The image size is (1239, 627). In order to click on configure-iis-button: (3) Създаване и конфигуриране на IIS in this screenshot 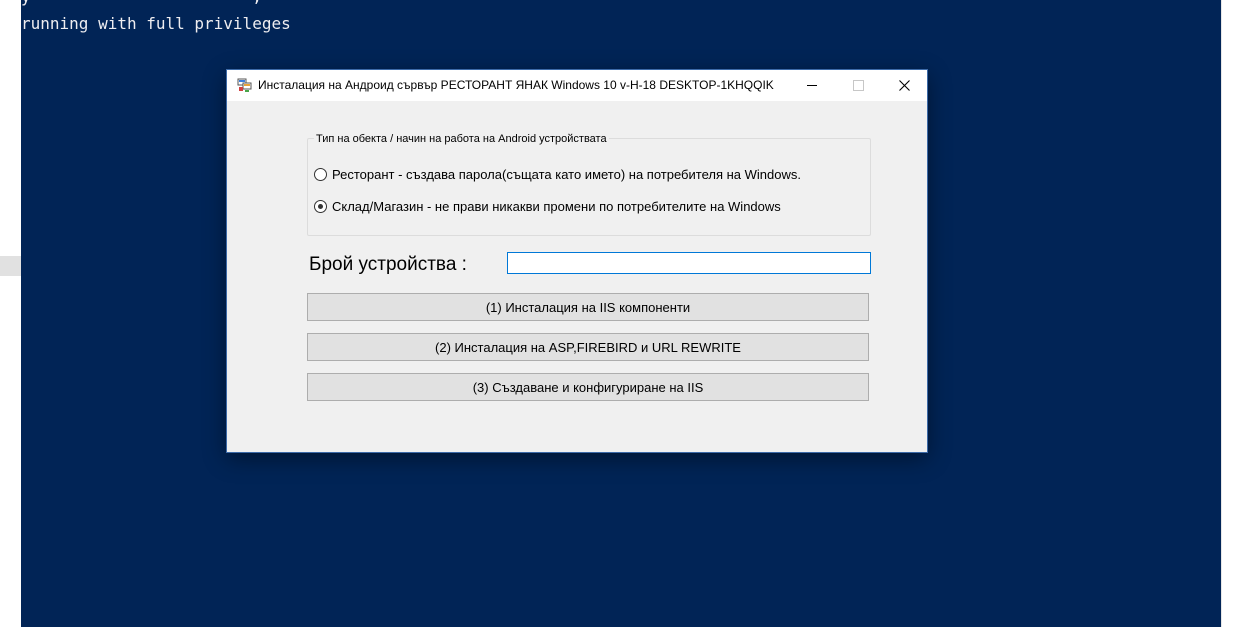, I will do `click(588, 387)`.